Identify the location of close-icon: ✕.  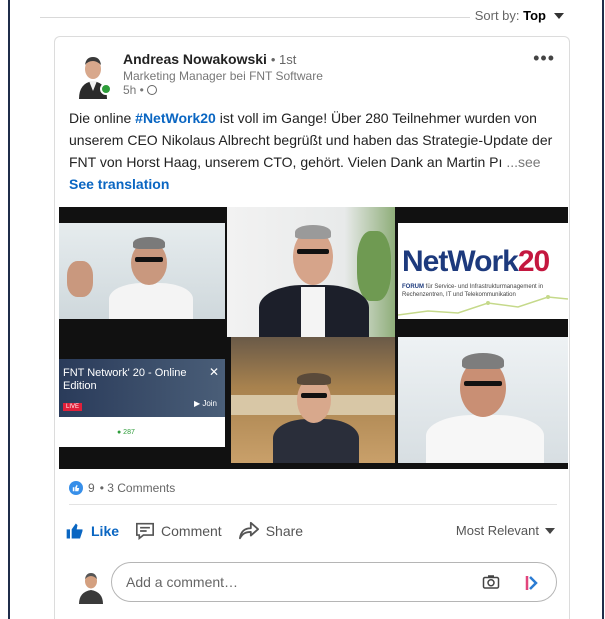
(213, 372).